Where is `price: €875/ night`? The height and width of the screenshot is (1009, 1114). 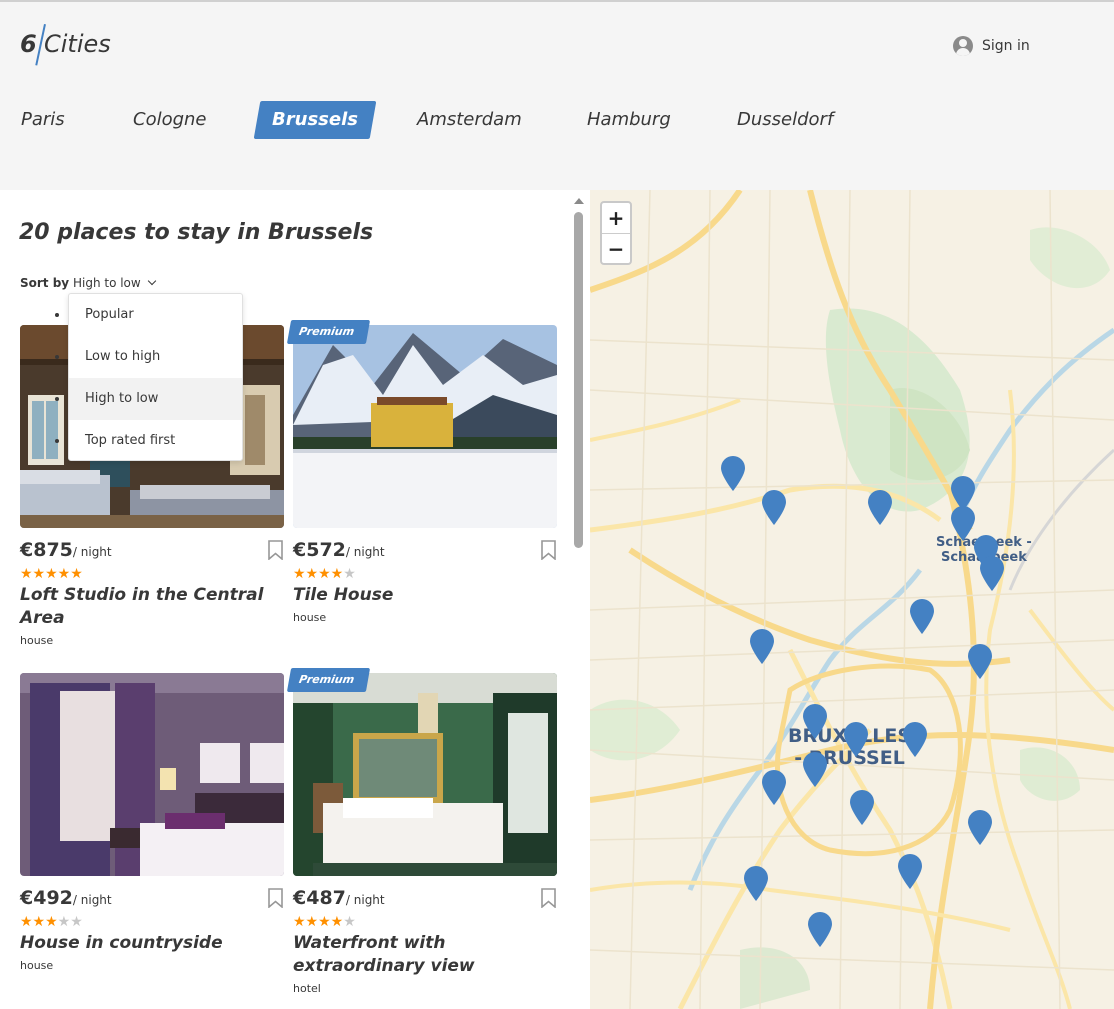
price: €875/ night is located at coordinates (66, 550).